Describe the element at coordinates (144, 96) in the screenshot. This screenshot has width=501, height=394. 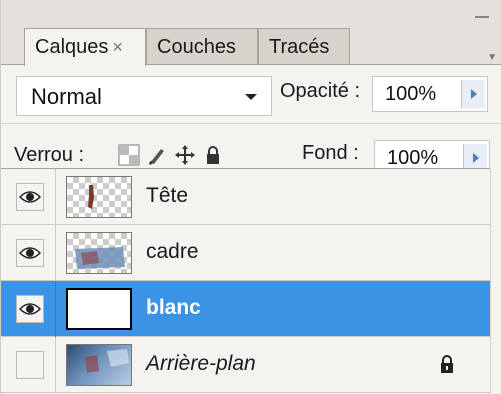
I see `blend-mode-select: Normal` at that location.